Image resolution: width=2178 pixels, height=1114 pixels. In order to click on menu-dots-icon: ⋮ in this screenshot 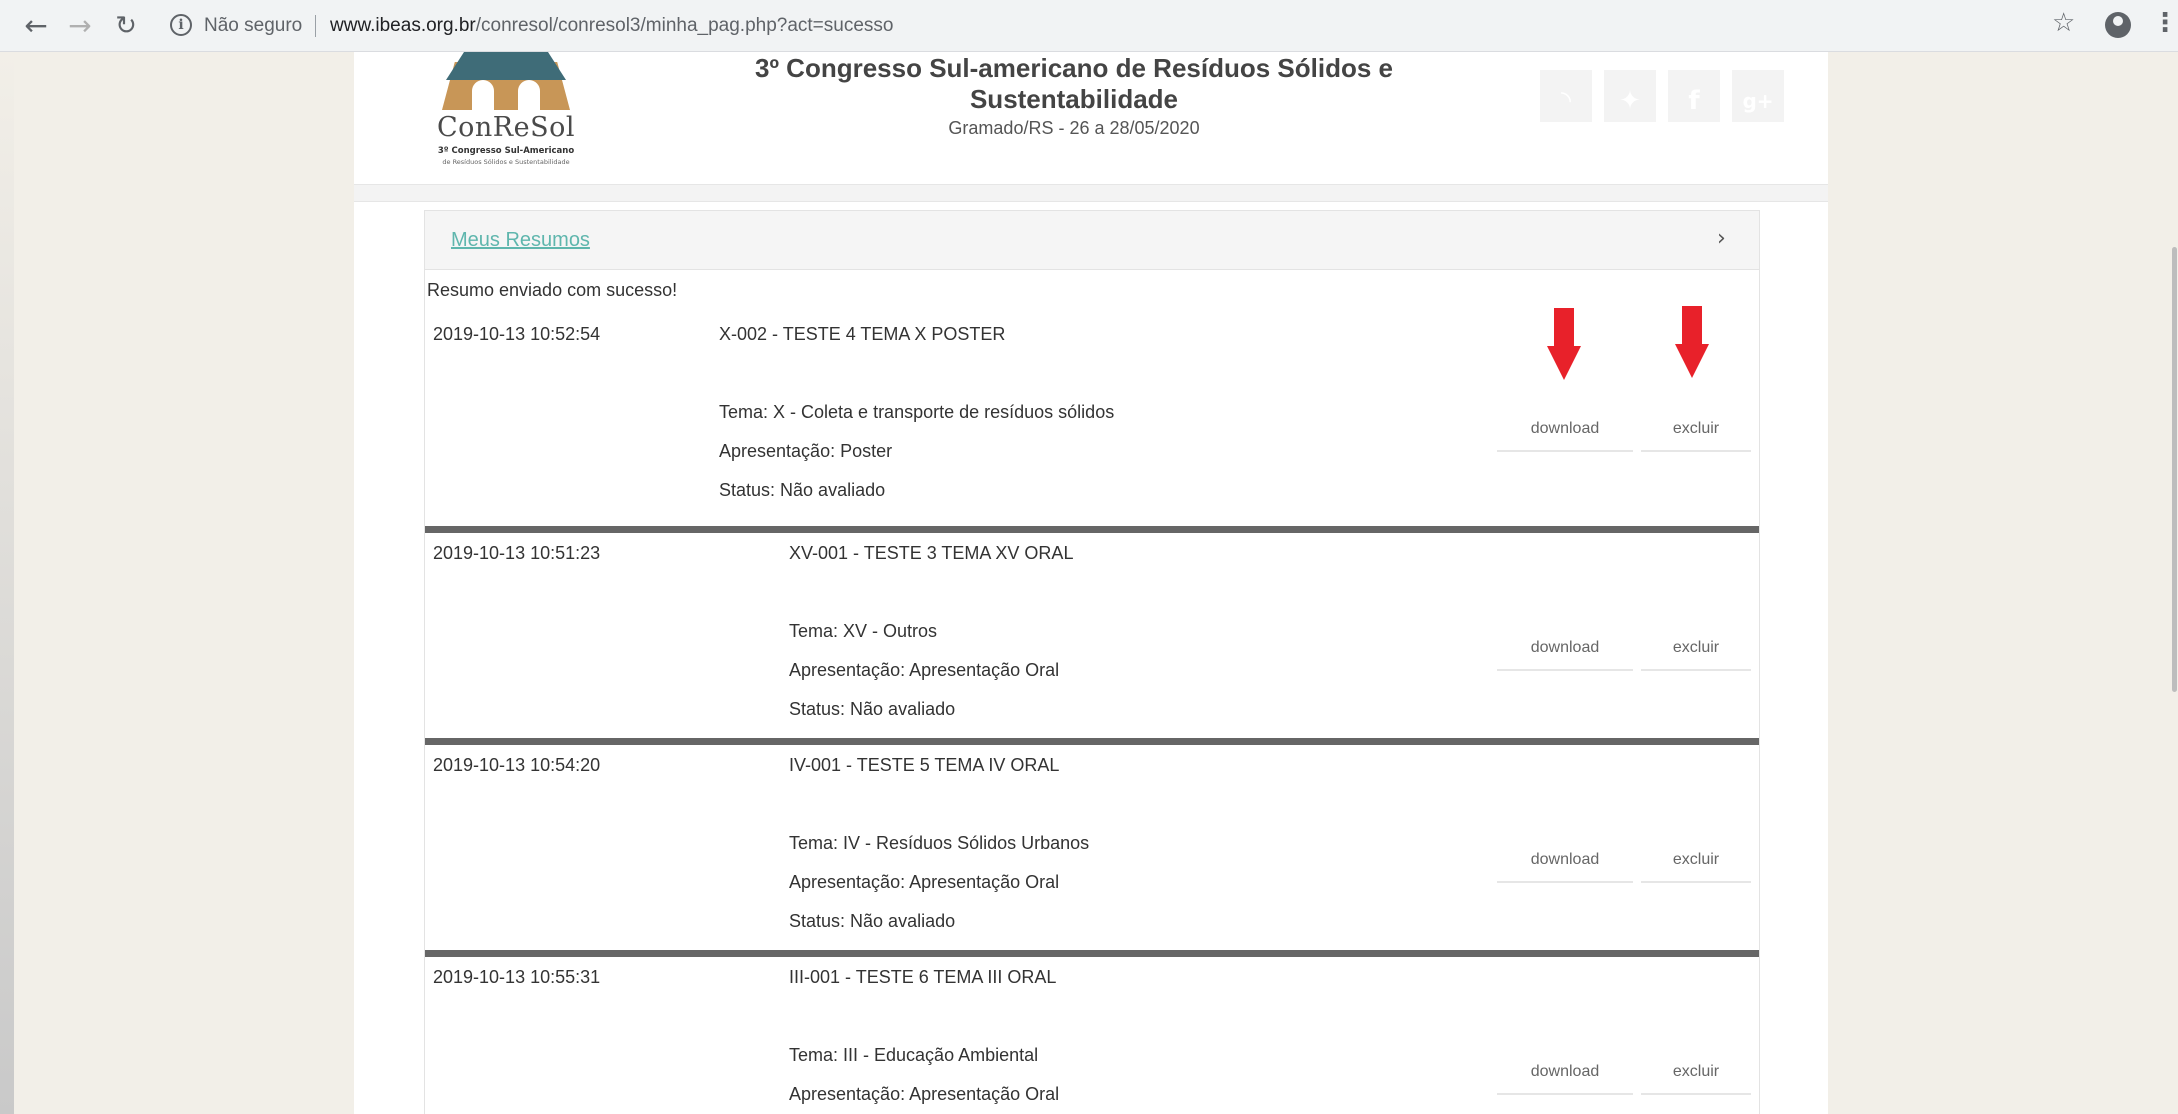, I will do `click(2165, 23)`.